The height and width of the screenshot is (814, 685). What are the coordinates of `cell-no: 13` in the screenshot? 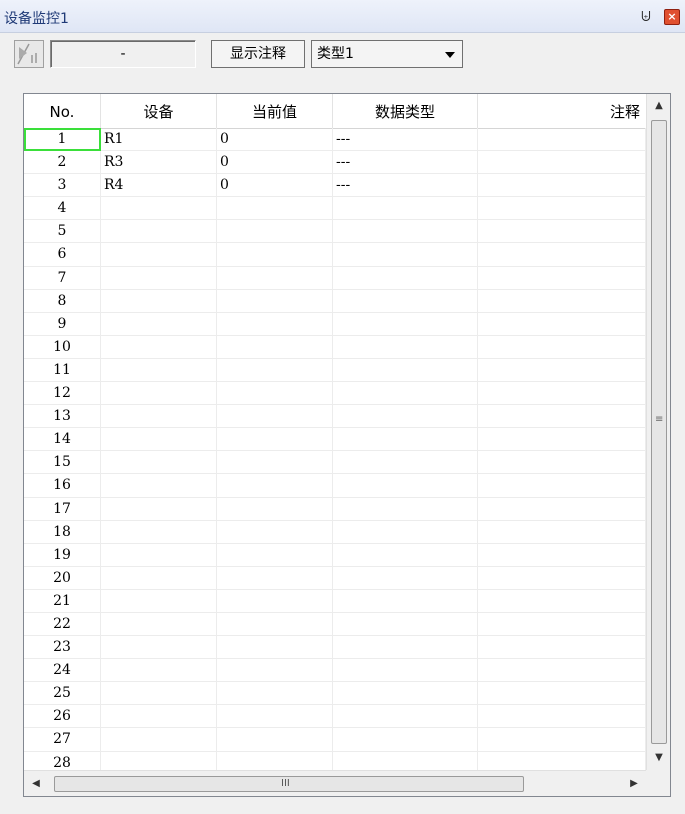 It's located at (62, 417).